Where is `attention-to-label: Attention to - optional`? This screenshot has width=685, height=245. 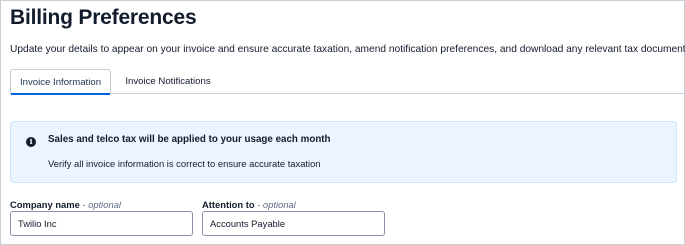
attention-to-label: Attention to - optional is located at coordinates (249, 204).